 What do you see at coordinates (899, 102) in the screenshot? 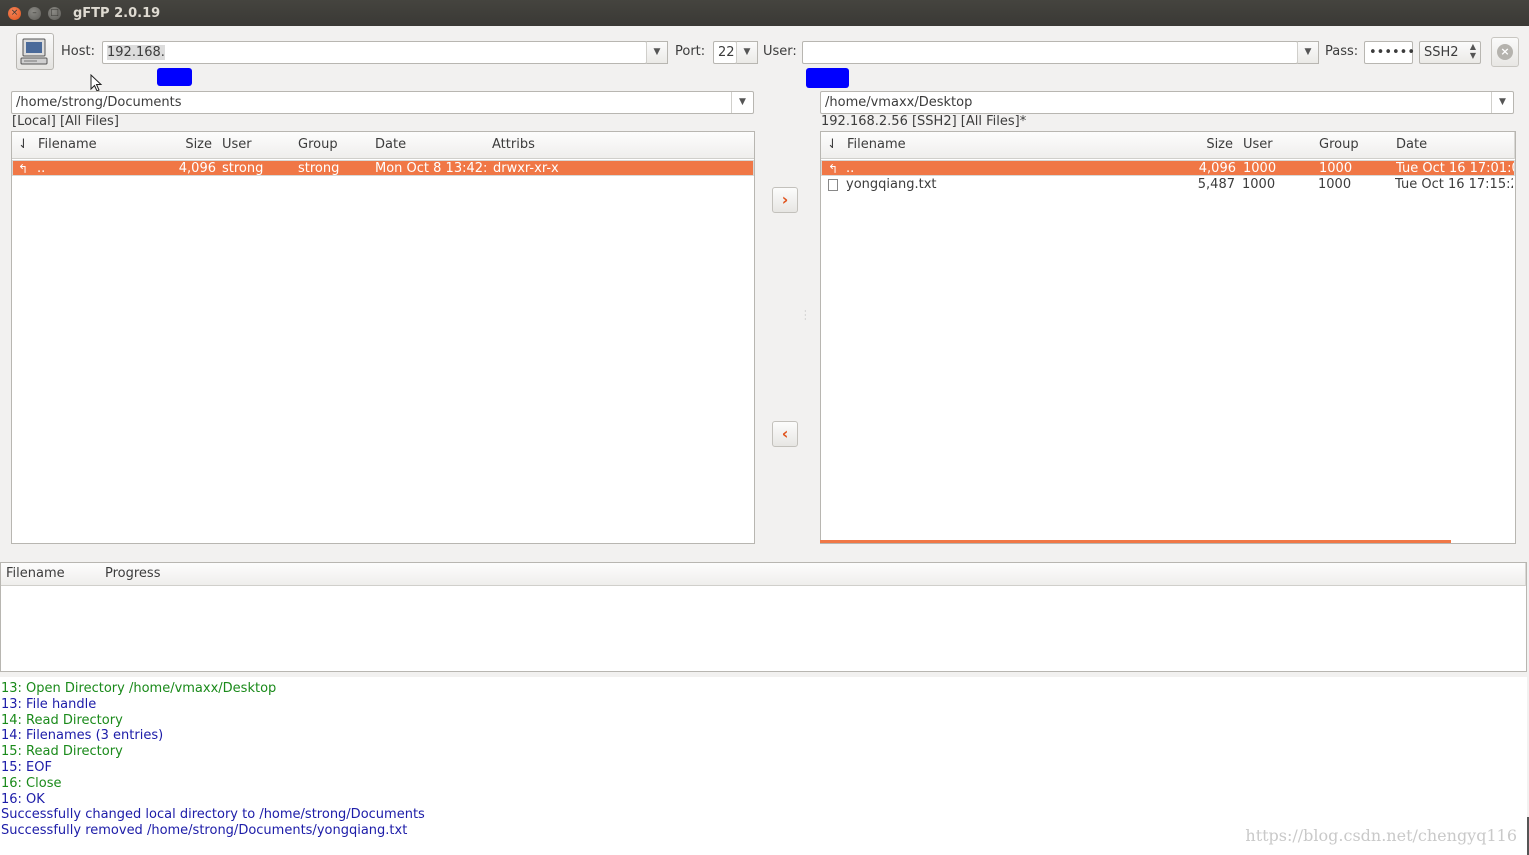
I see `remote-path: /home/vmaxx/Desktop` at bounding box center [899, 102].